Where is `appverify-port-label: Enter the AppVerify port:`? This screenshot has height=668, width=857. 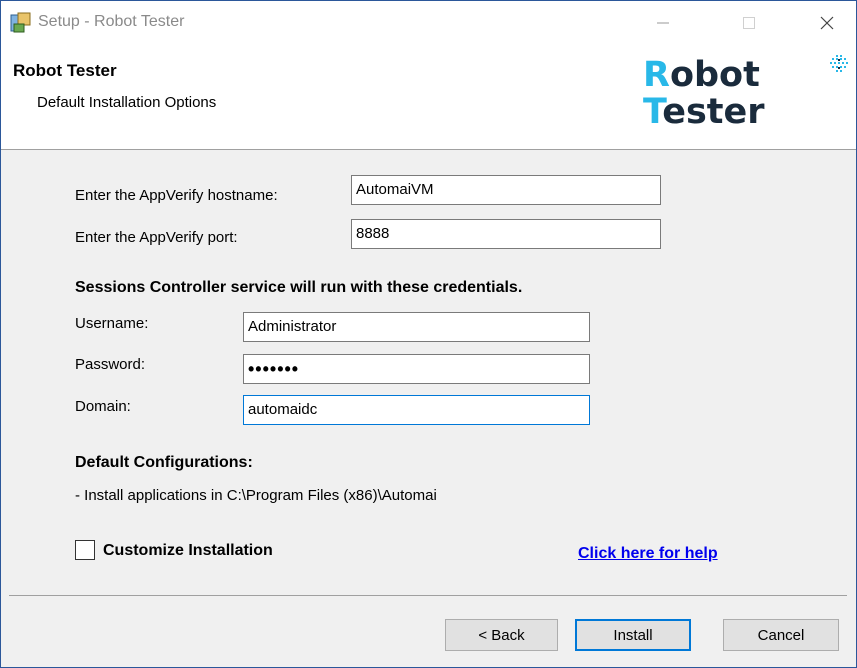
appverify-port-label: Enter the AppVerify port: is located at coordinates (156, 237).